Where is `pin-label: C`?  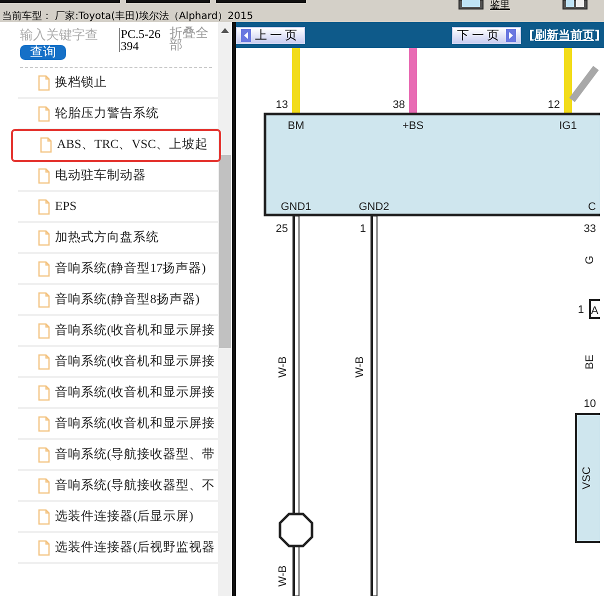 pin-label: C is located at coordinates (592, 207).